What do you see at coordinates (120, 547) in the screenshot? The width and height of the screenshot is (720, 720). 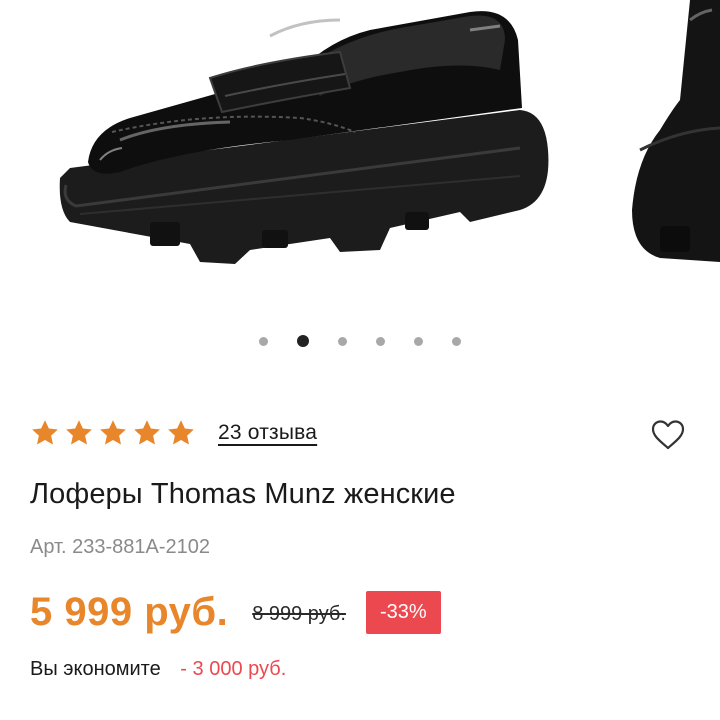 I see `product-sku: Арт. 233-881A-2102` at bounding box center [120, 547].